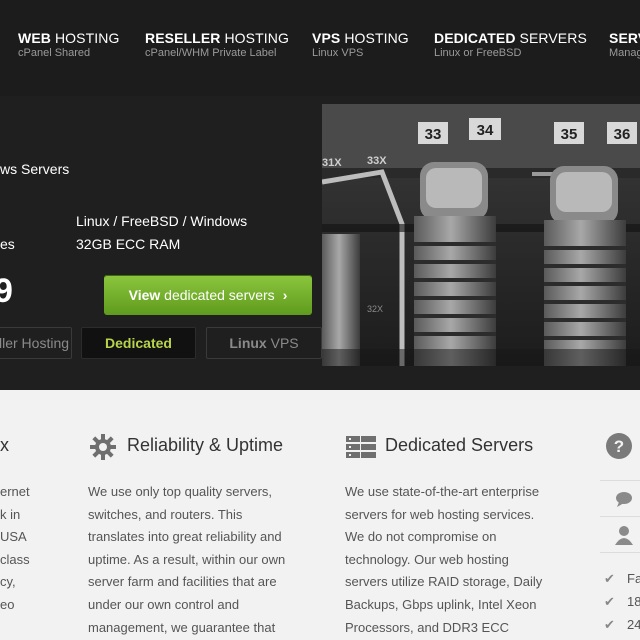 This screenshot has width=640, height=640. I want to click on nav-item-services: SERV Manag, so click(624, 44).